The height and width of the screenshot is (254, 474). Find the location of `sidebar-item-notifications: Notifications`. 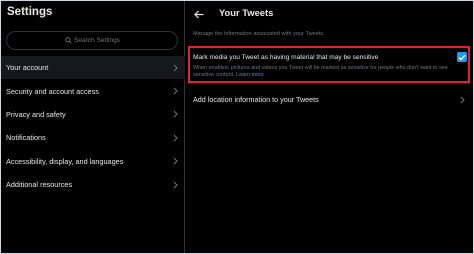

sidebar-item-notifications: Notifications is located at coordinates (93, 137).